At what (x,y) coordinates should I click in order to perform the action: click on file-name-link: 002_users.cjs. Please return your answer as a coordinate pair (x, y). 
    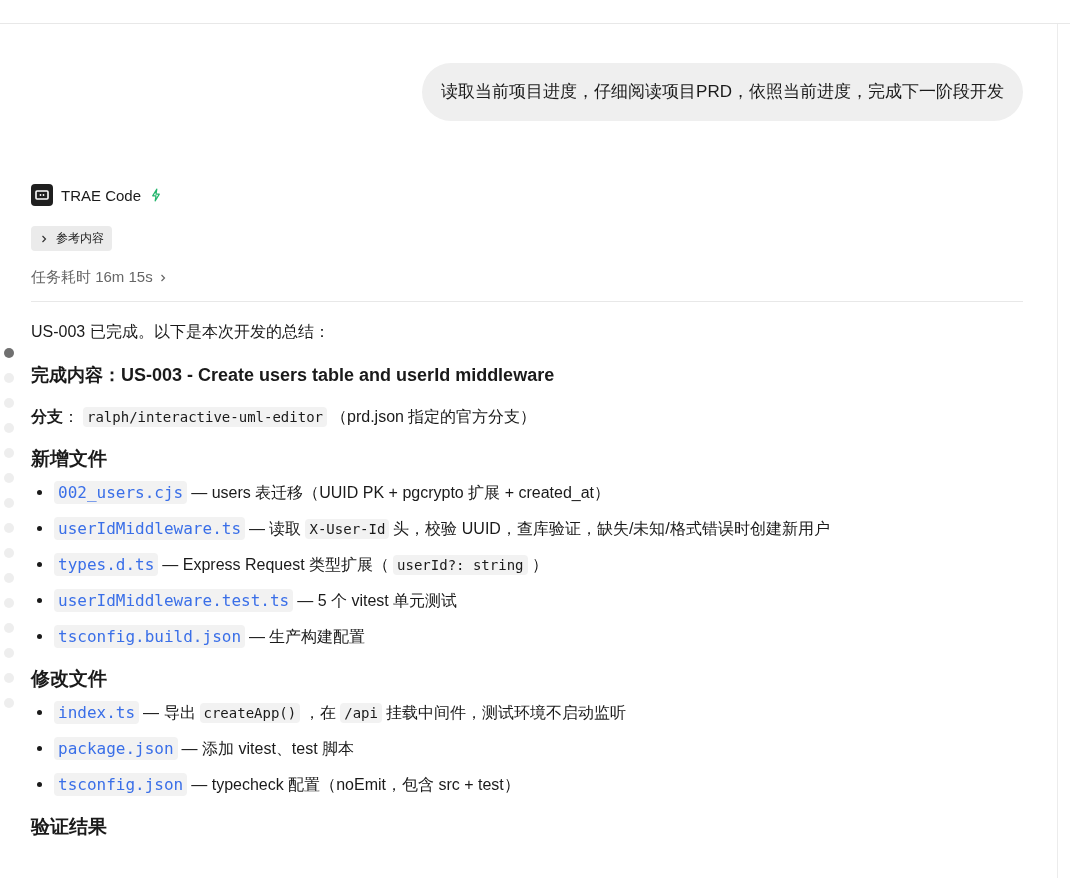
    Looking at the image, I should click on (121, 492).